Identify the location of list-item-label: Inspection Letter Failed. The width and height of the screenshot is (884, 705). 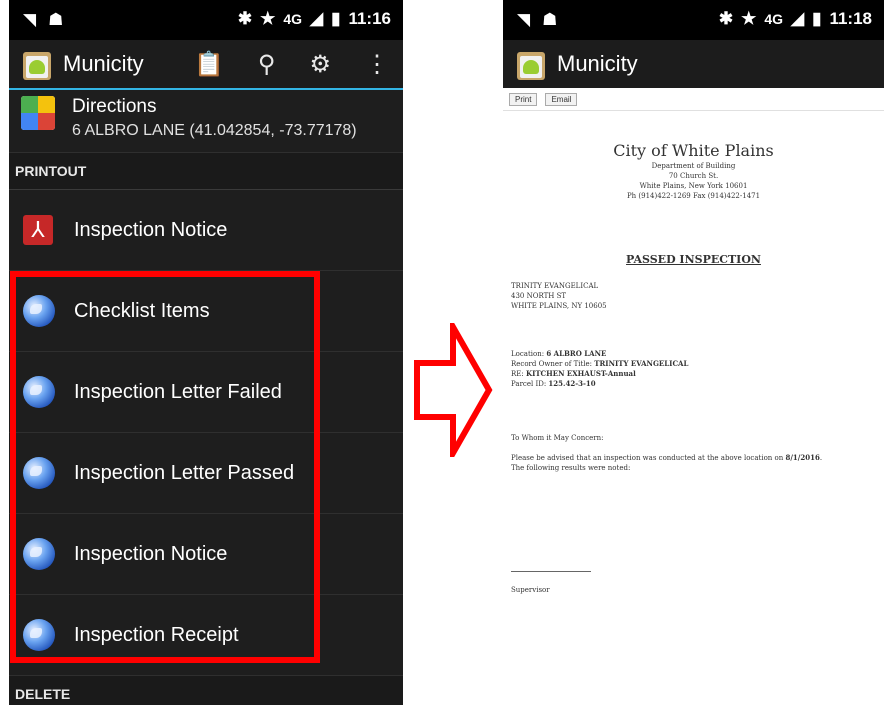
(178, 391).